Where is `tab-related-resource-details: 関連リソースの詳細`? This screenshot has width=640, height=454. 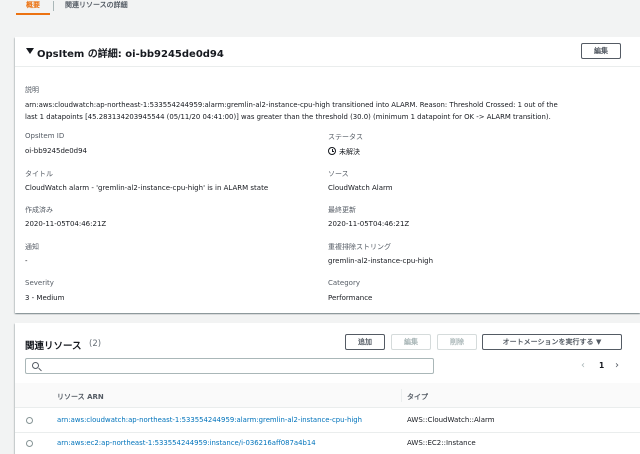 tab-related-resource-details: 関連リソースの詳細 is located at coordinates (96, 7).